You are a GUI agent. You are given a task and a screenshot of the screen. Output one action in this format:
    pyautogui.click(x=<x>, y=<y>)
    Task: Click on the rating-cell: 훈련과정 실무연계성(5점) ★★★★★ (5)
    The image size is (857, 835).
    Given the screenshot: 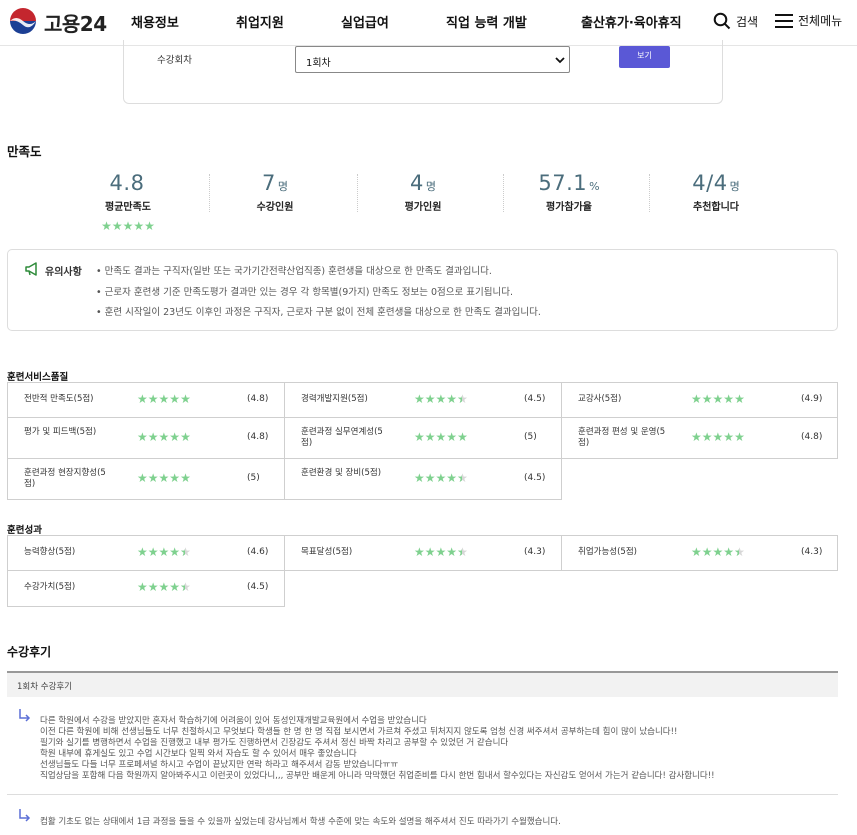 What is the action you would take?
    pyautogui.click(x=423, y=438)
    